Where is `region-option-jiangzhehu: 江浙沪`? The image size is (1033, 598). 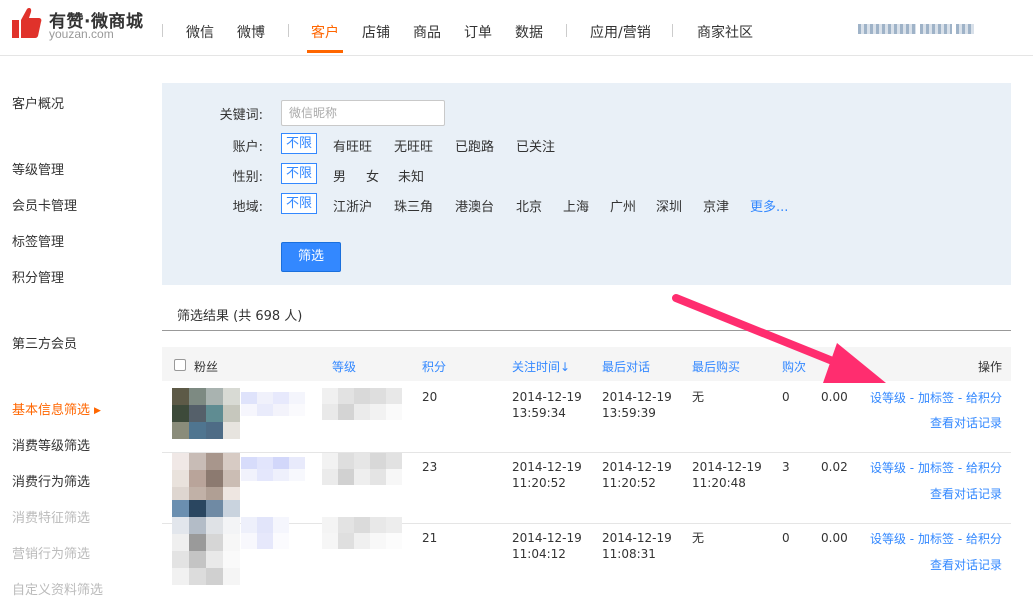
region-option-jiangzhehu: 江浙沪 is located at coordinates (352, 205).